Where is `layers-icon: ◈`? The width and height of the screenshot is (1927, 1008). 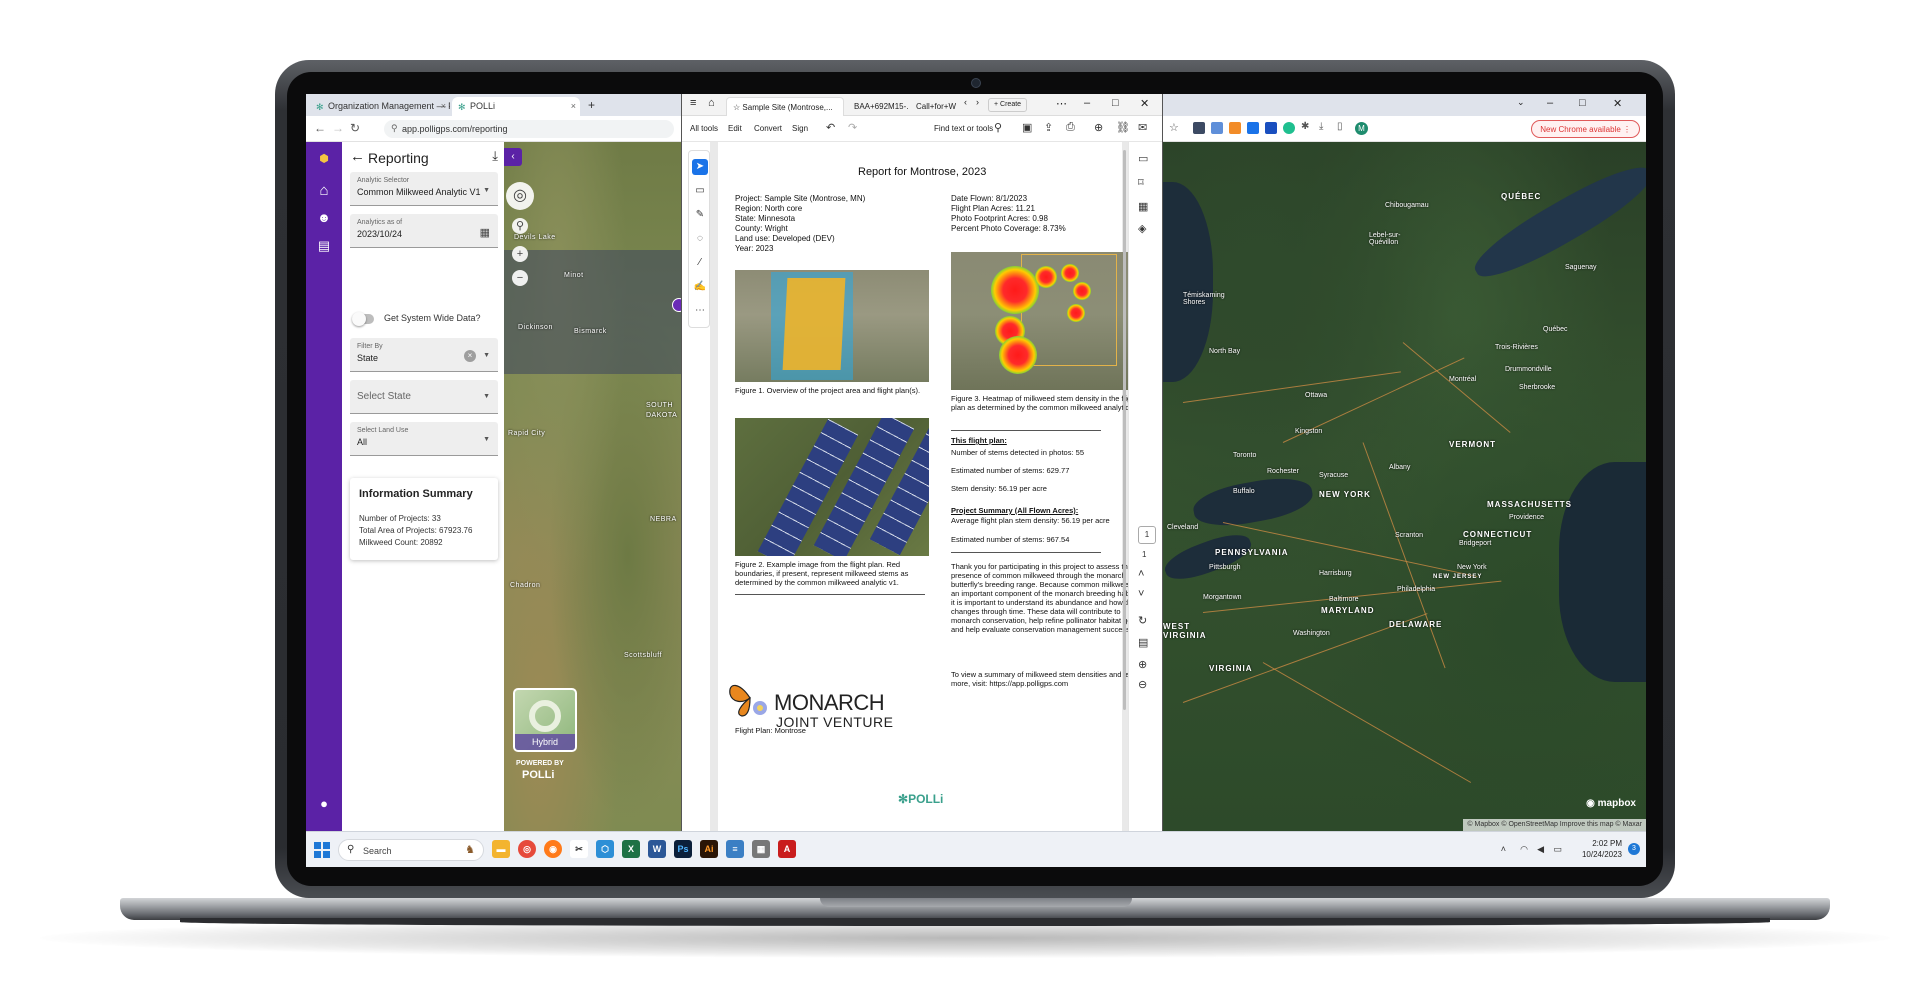 layers-icon: ◈ is located at coordinates (1142, 228).